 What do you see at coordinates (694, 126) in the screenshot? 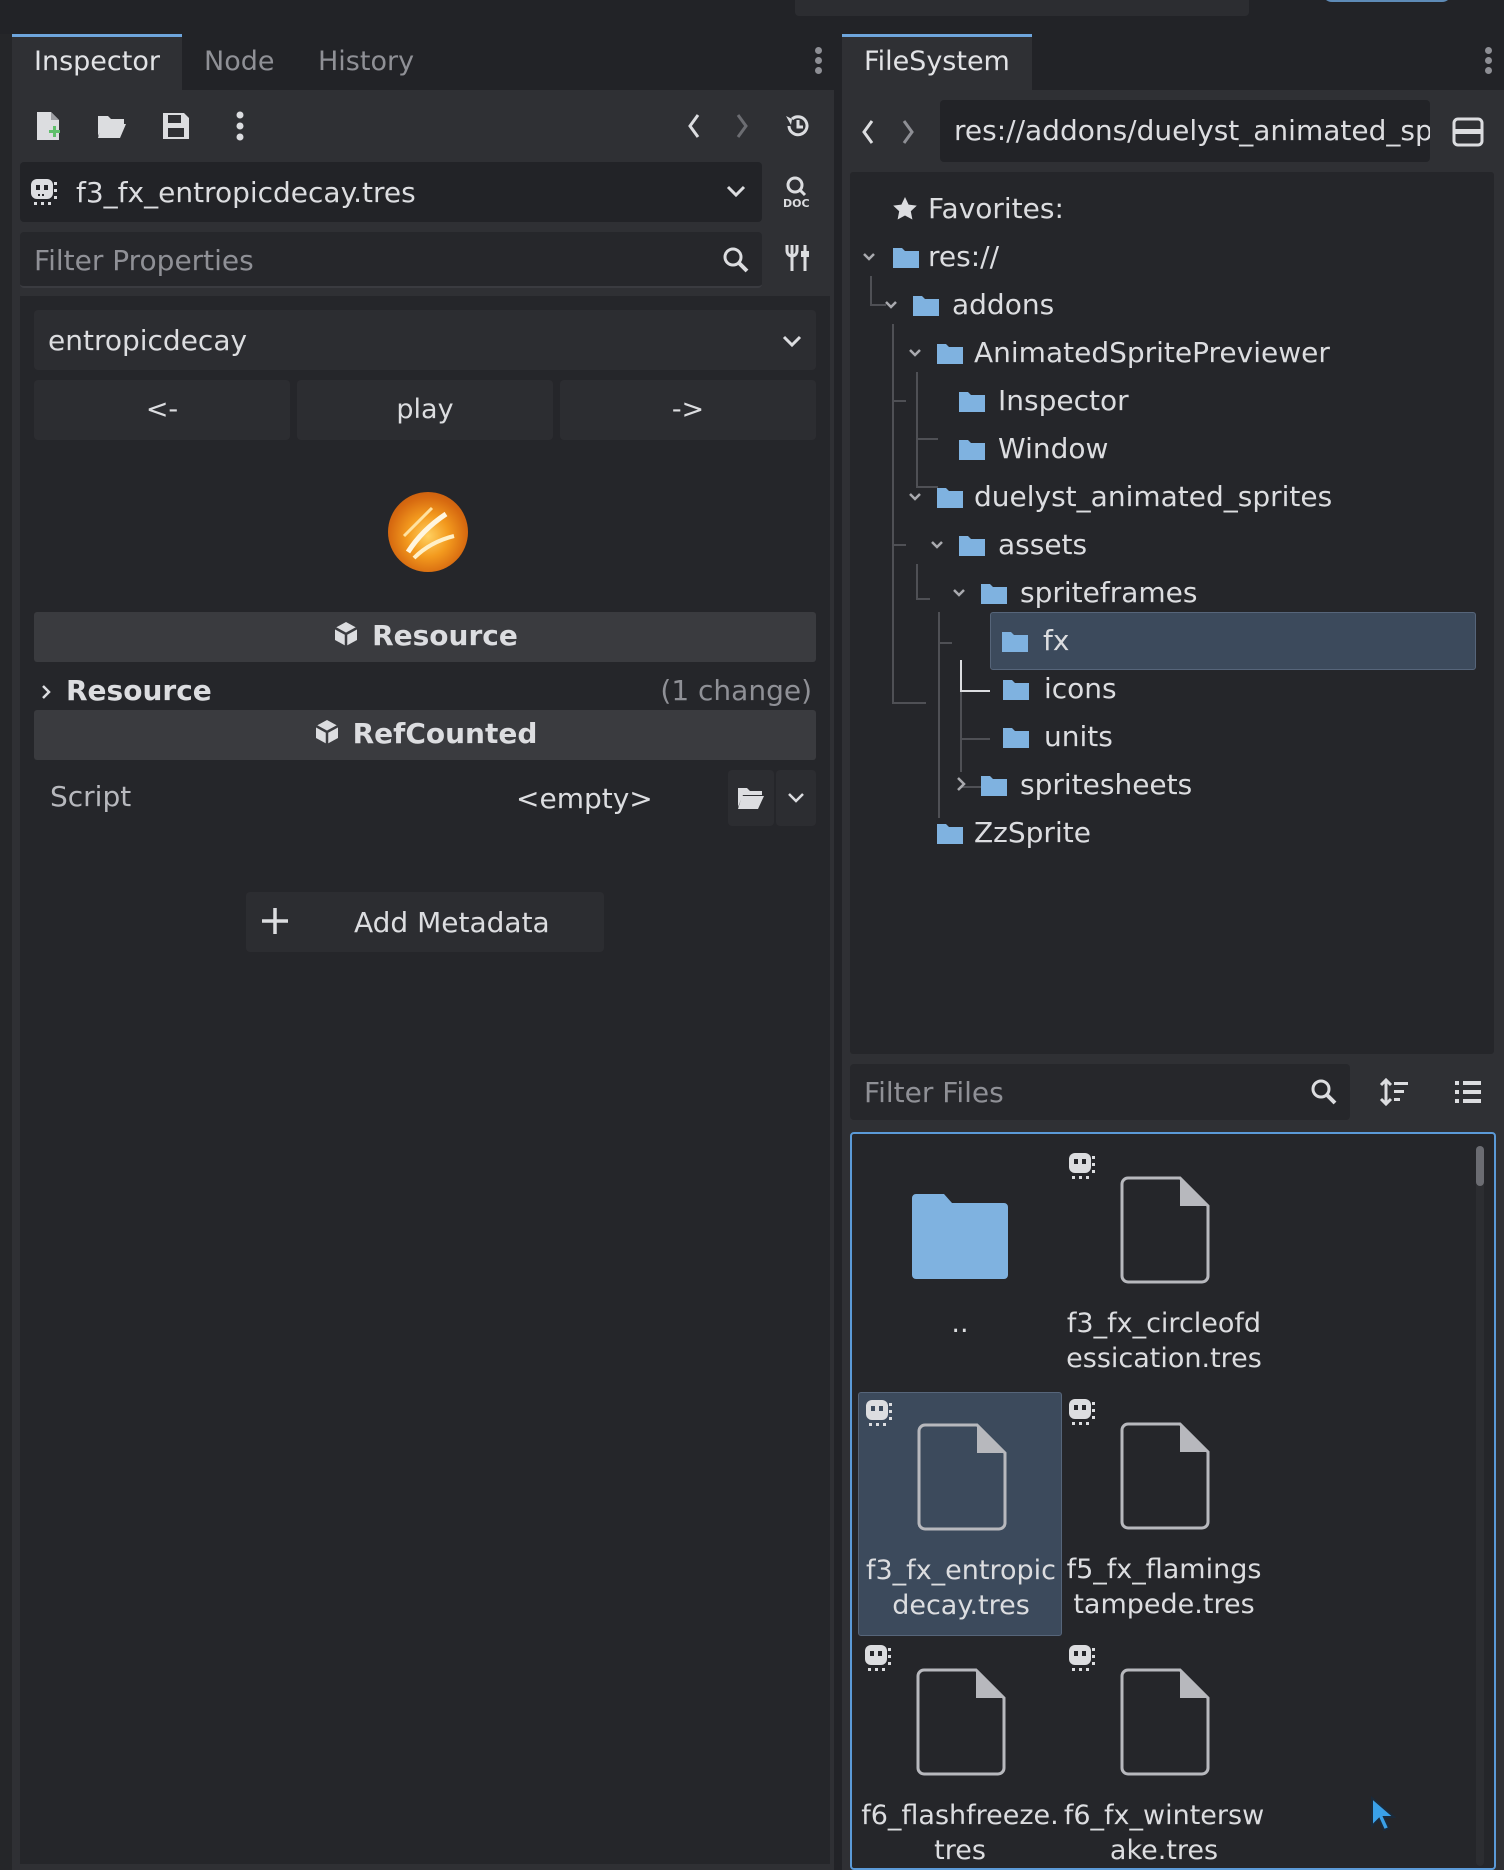
I see `history-back-icon` at bounding box center [694, 126].